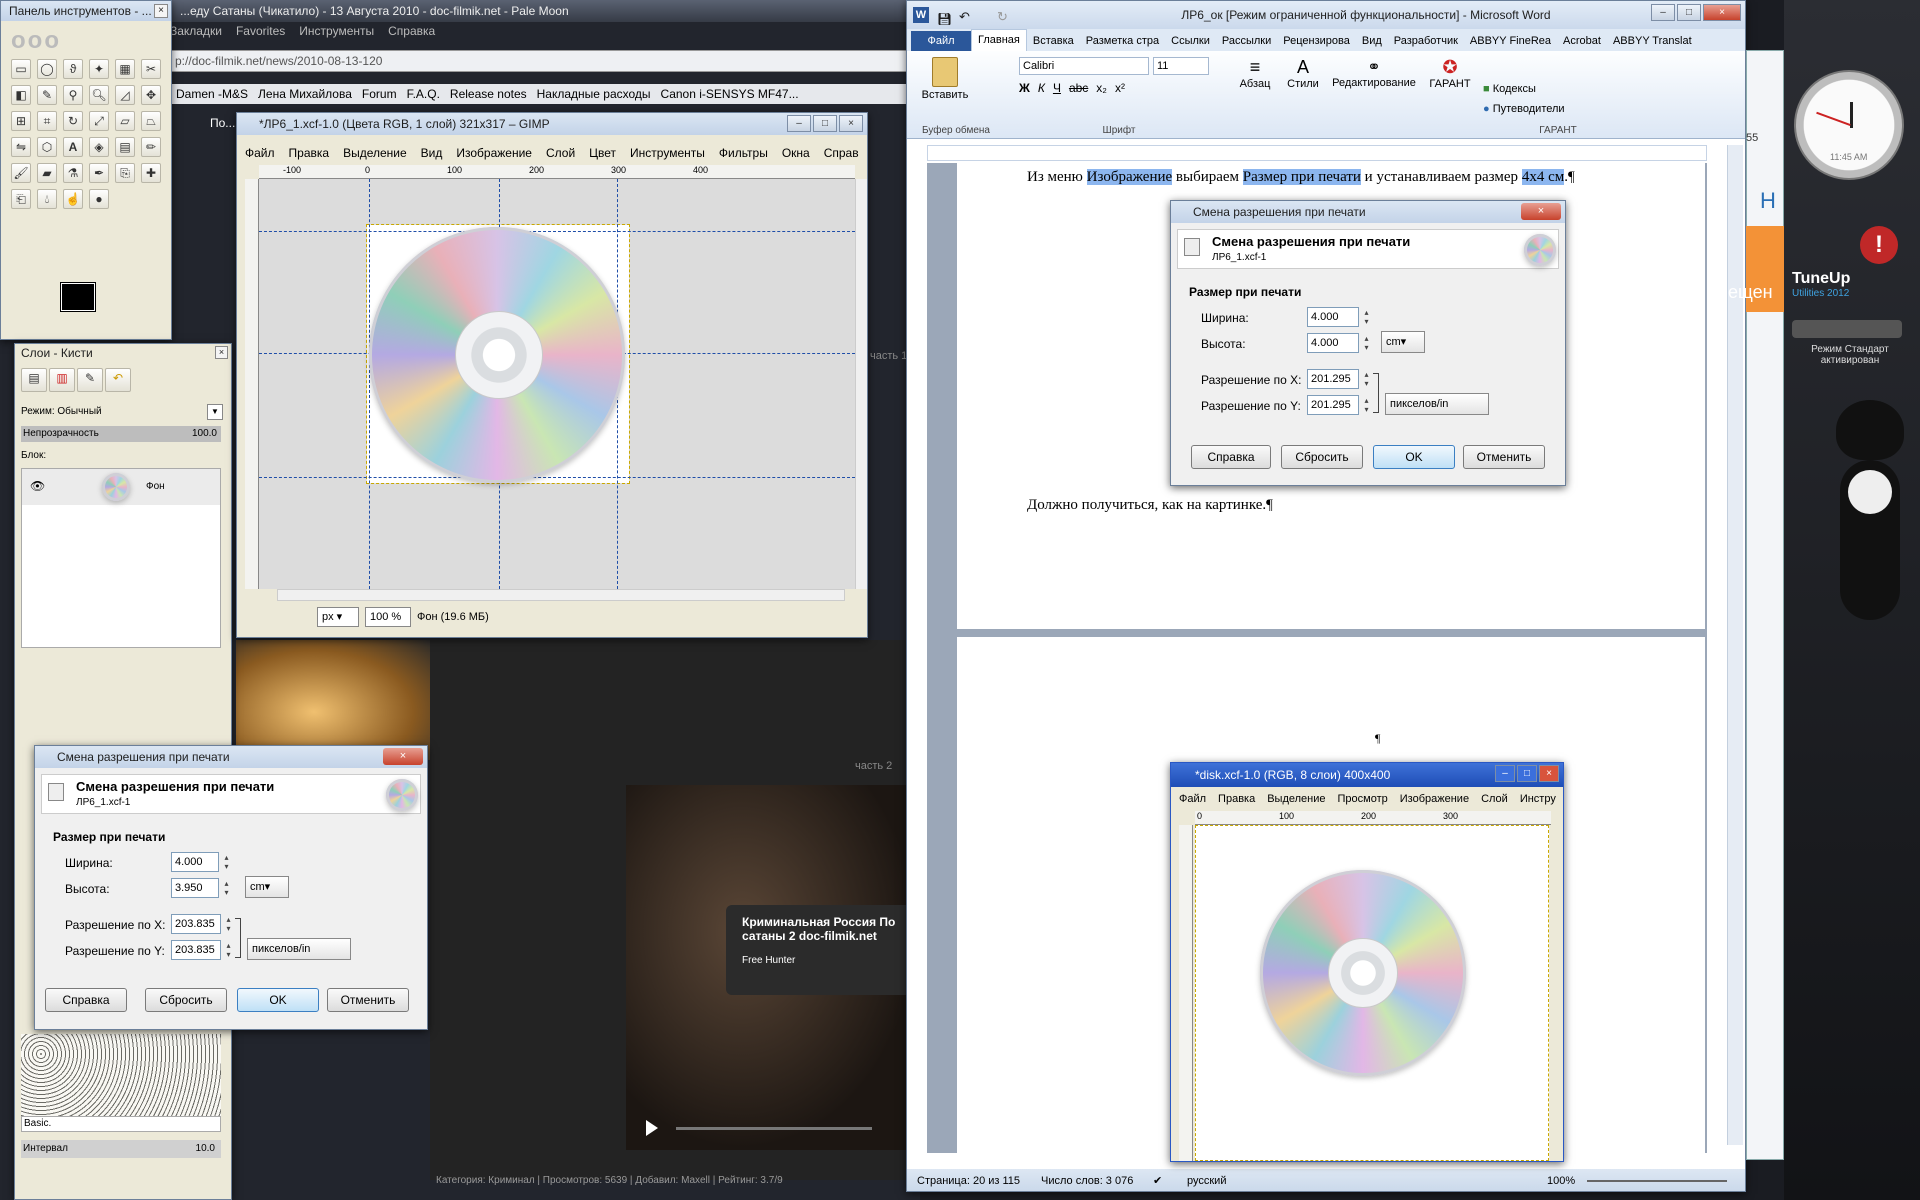 This screenshot has height=1200, width=1920. Describe the element at coordinates (968, 1180) in the screenshot. I see `status-page: Страница: 20 из 115` at that location.